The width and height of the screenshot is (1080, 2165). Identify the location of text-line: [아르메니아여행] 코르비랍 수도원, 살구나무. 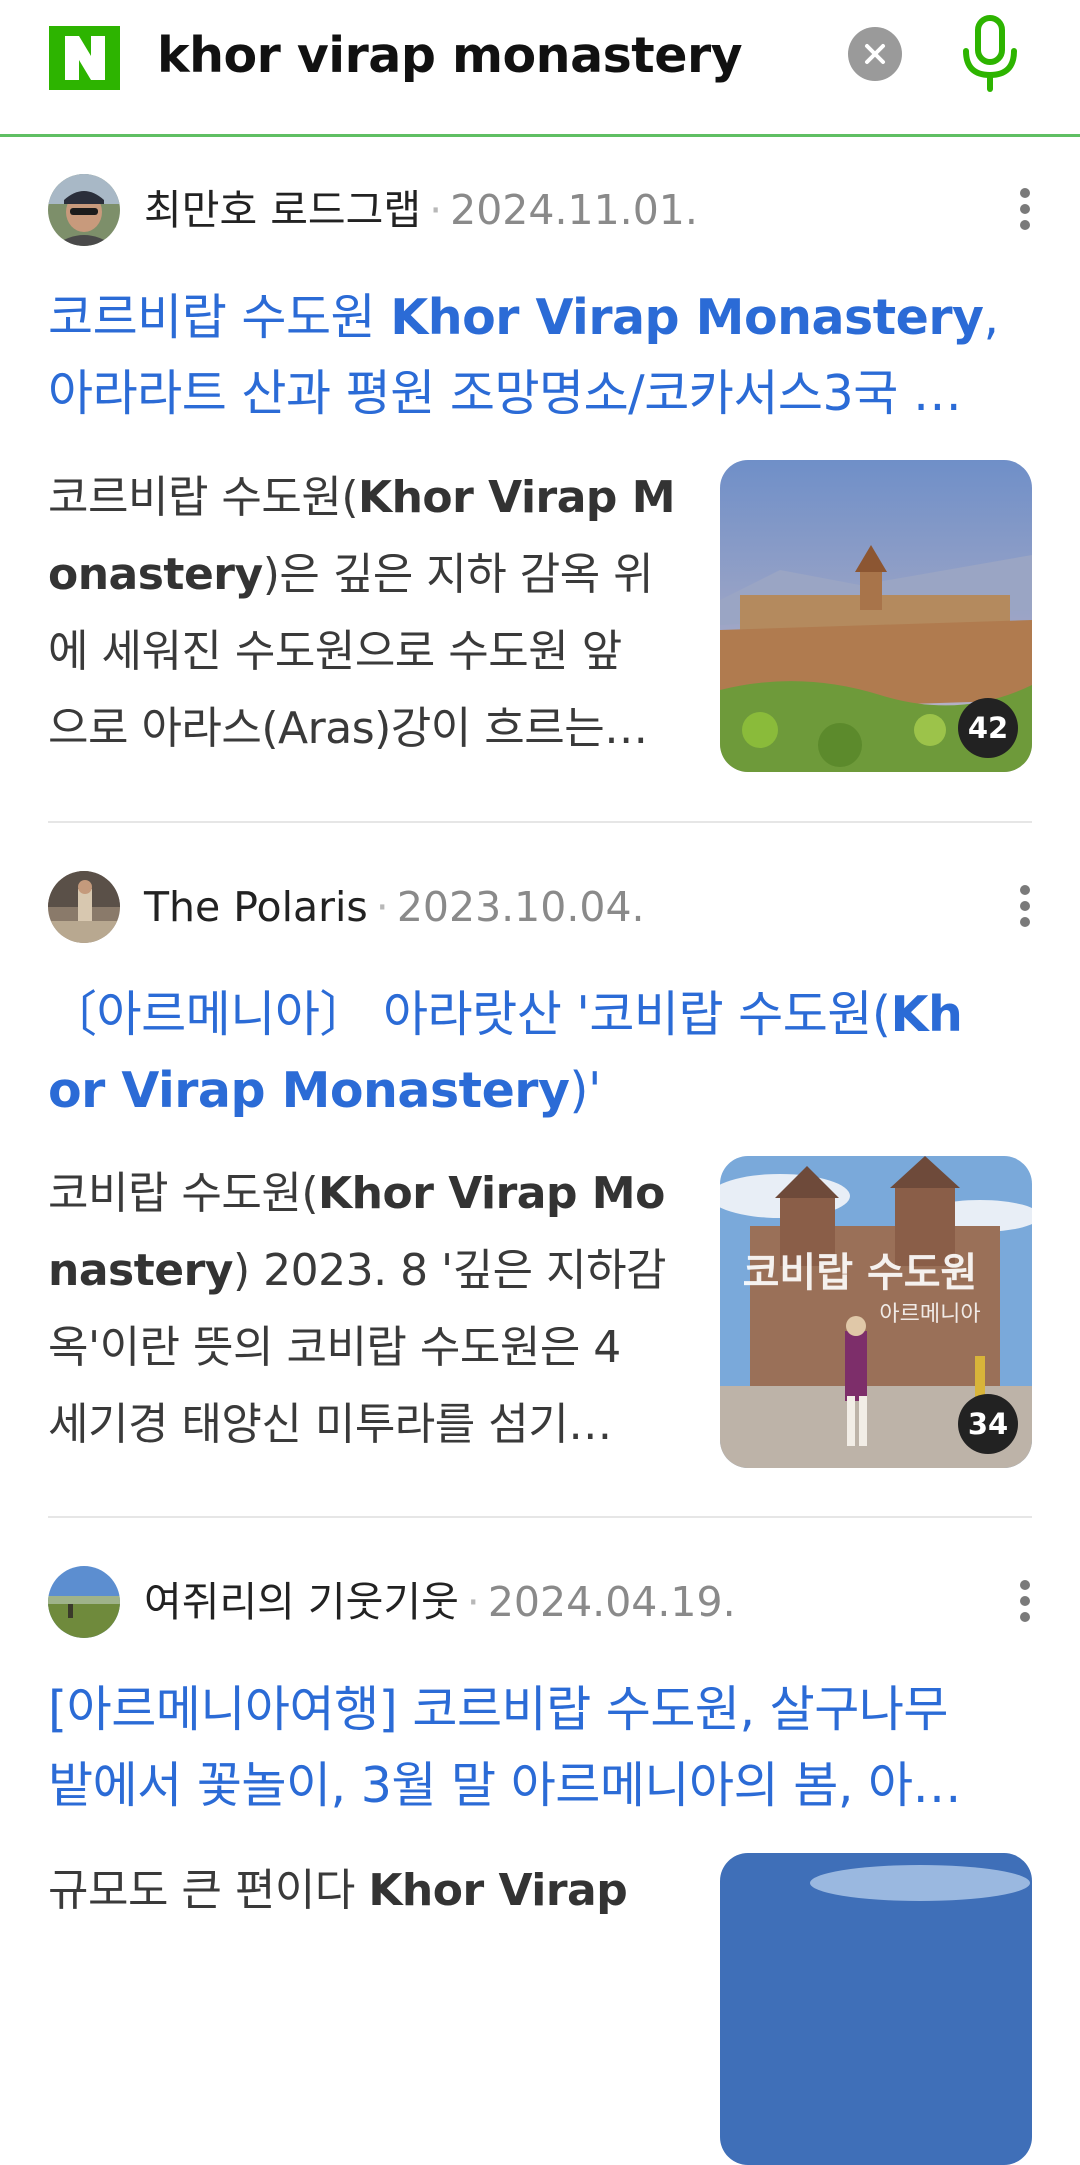
(538, 1710).